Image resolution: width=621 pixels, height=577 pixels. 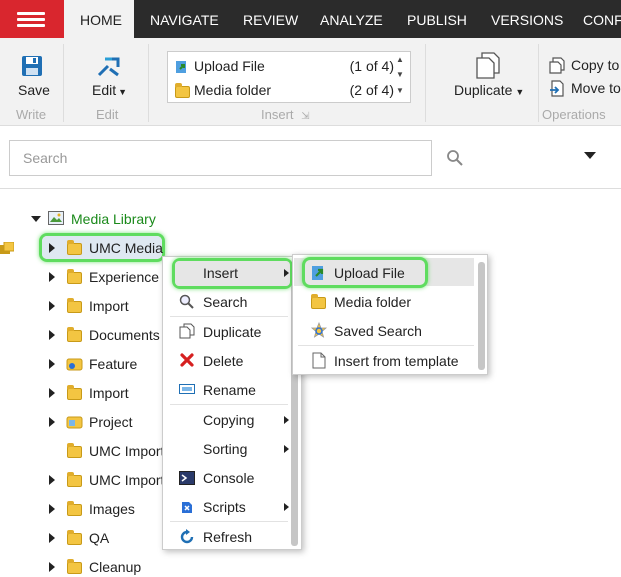 What do you see at coordinates (400, 74) in the screenshot?
I see `scroll-down-icon: ▼` at bounding box center [400, 74].